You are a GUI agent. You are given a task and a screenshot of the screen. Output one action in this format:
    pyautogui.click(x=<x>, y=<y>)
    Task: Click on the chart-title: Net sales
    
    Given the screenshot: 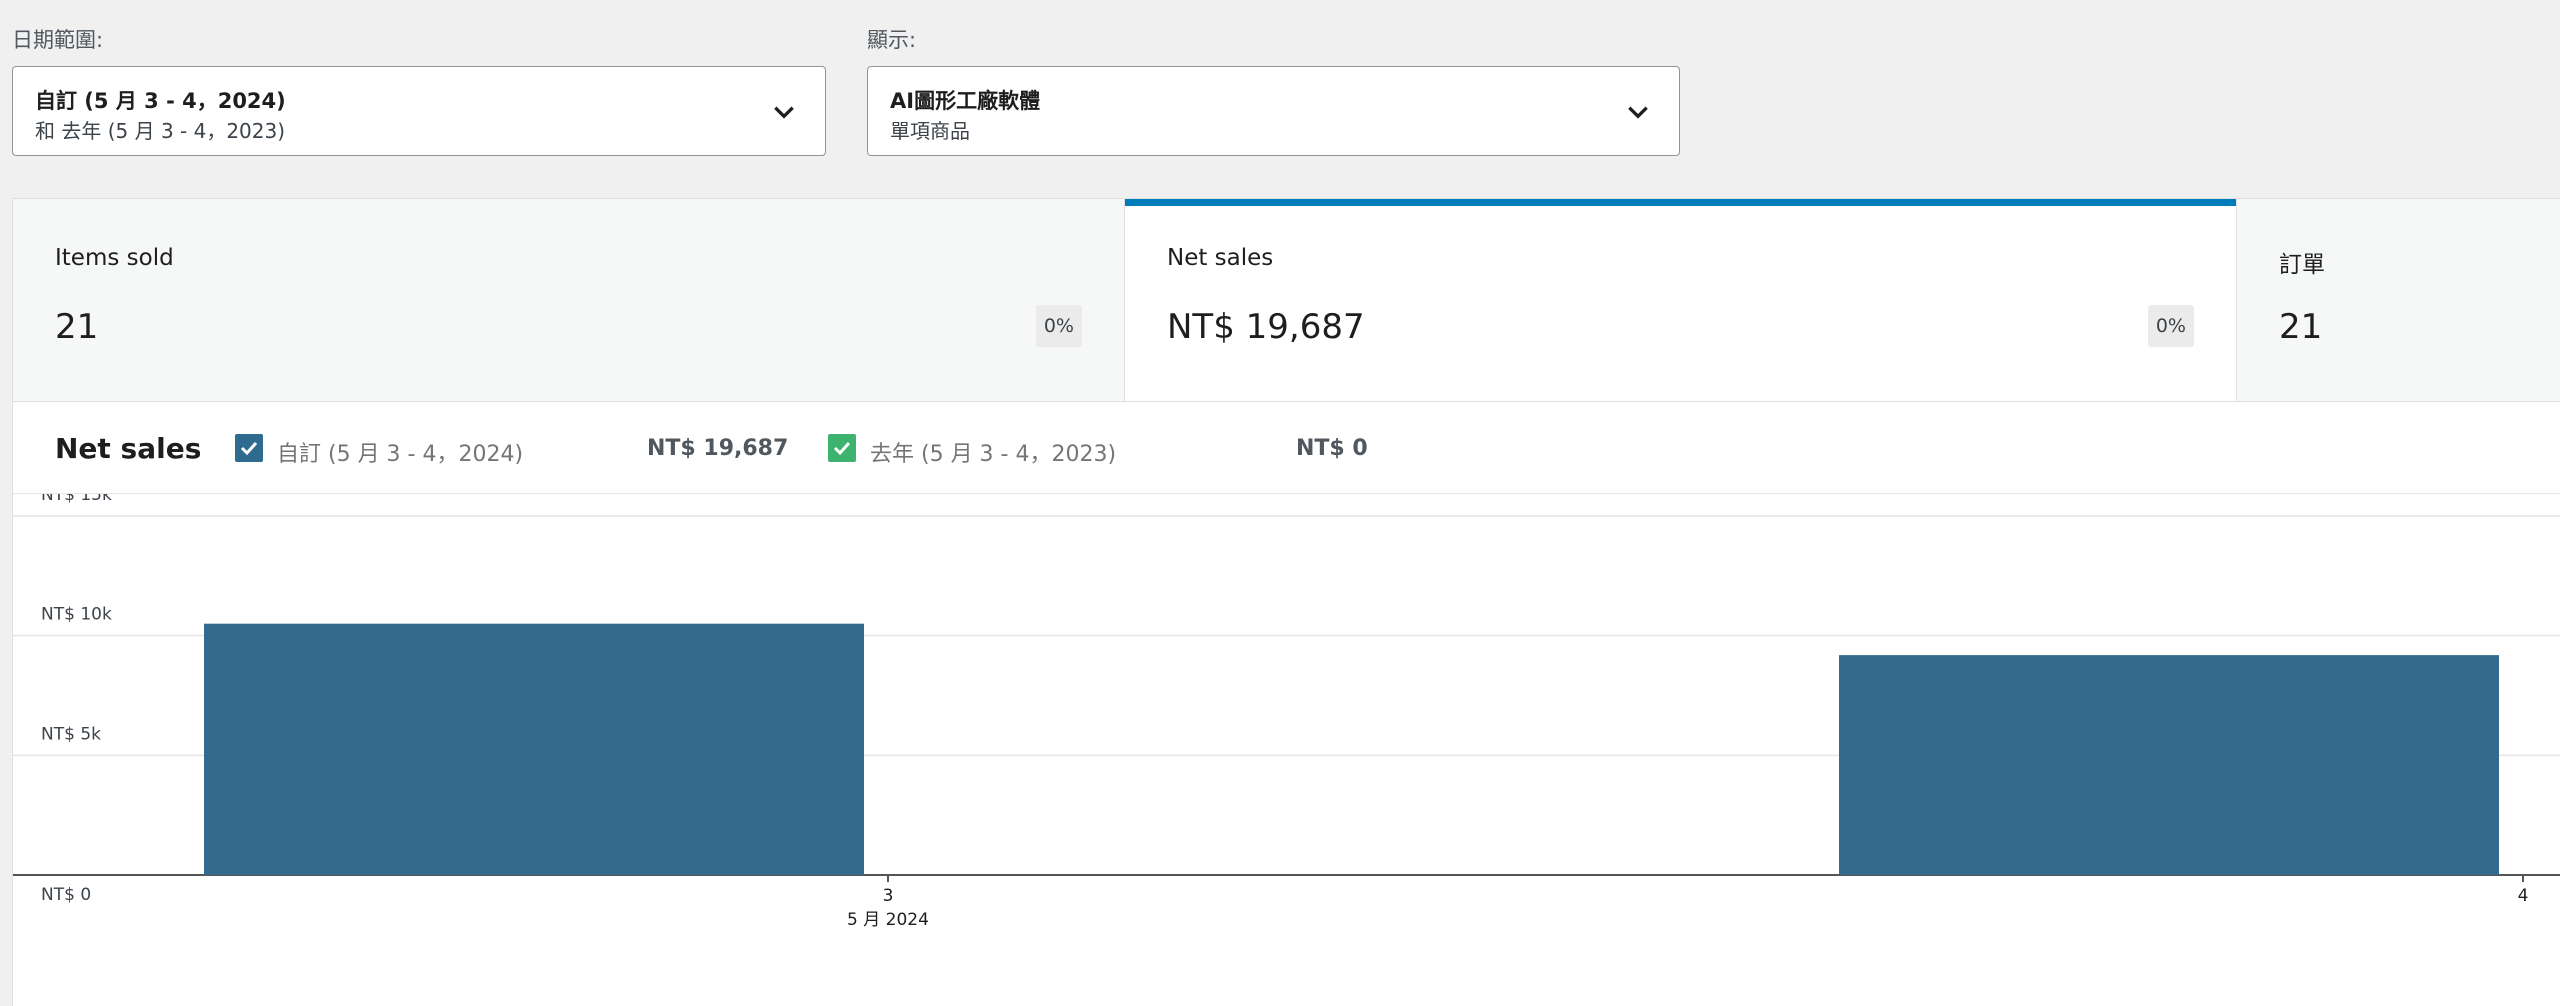 What is the action you would take?
    pyautogui.click(x=128, y=448)
    